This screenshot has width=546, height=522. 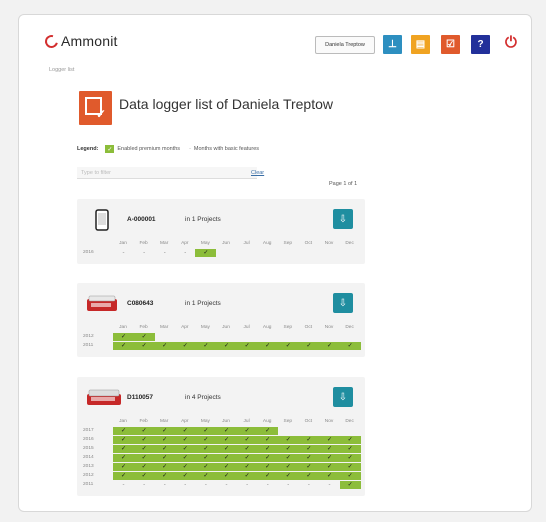 What do you see at coordinates (89, 41) in the screenshot?
I see `logo-text: Ammonit` at bounding box center [89, 41].